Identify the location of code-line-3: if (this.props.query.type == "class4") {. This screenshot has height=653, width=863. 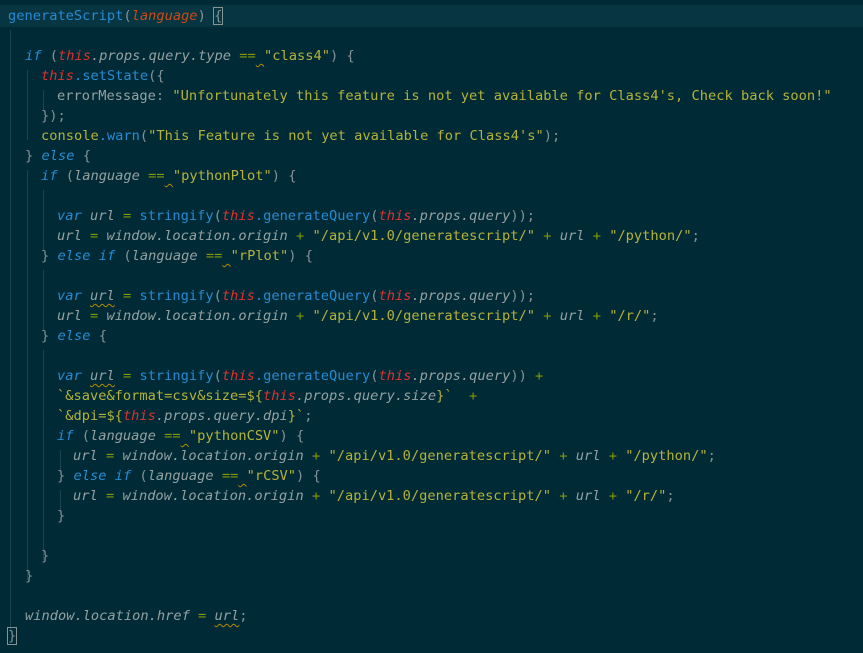
(190, 56).